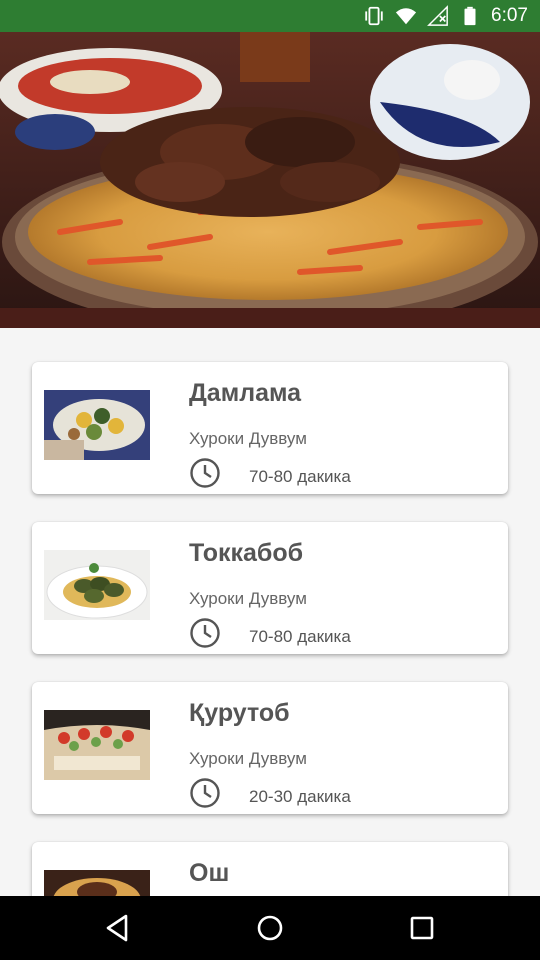  What do you see at coordinates (270, 588) in the screenshot?
I see `recipe-card-tokkabob: Токкабоб Хуроки Дуввум 70-80 дакика` at bounding box center [270, 588].